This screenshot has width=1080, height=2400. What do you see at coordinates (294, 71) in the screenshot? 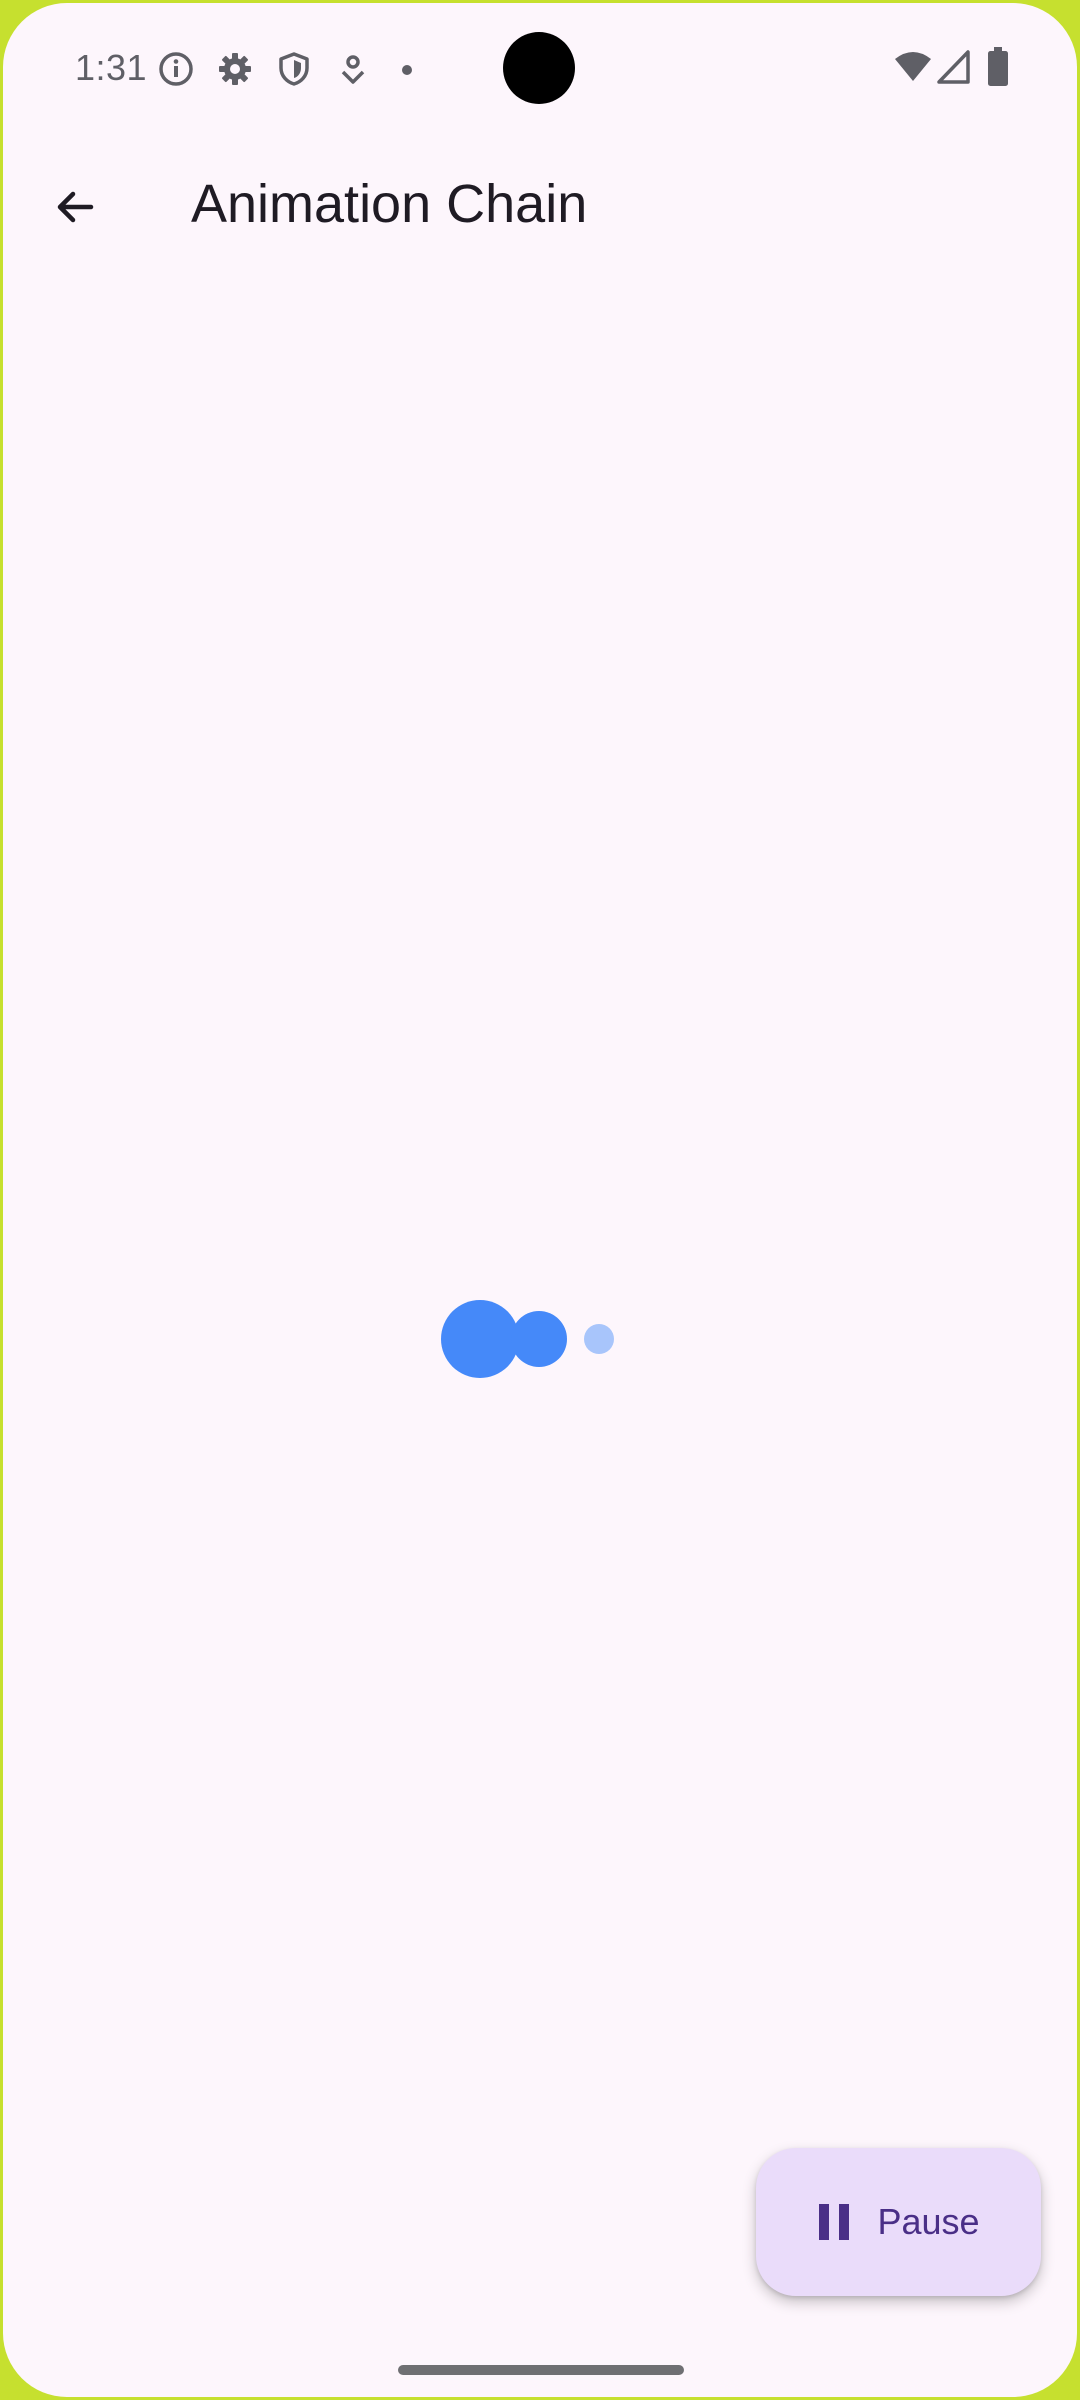
I see `shield-icon` at bounding box center [294, 71].